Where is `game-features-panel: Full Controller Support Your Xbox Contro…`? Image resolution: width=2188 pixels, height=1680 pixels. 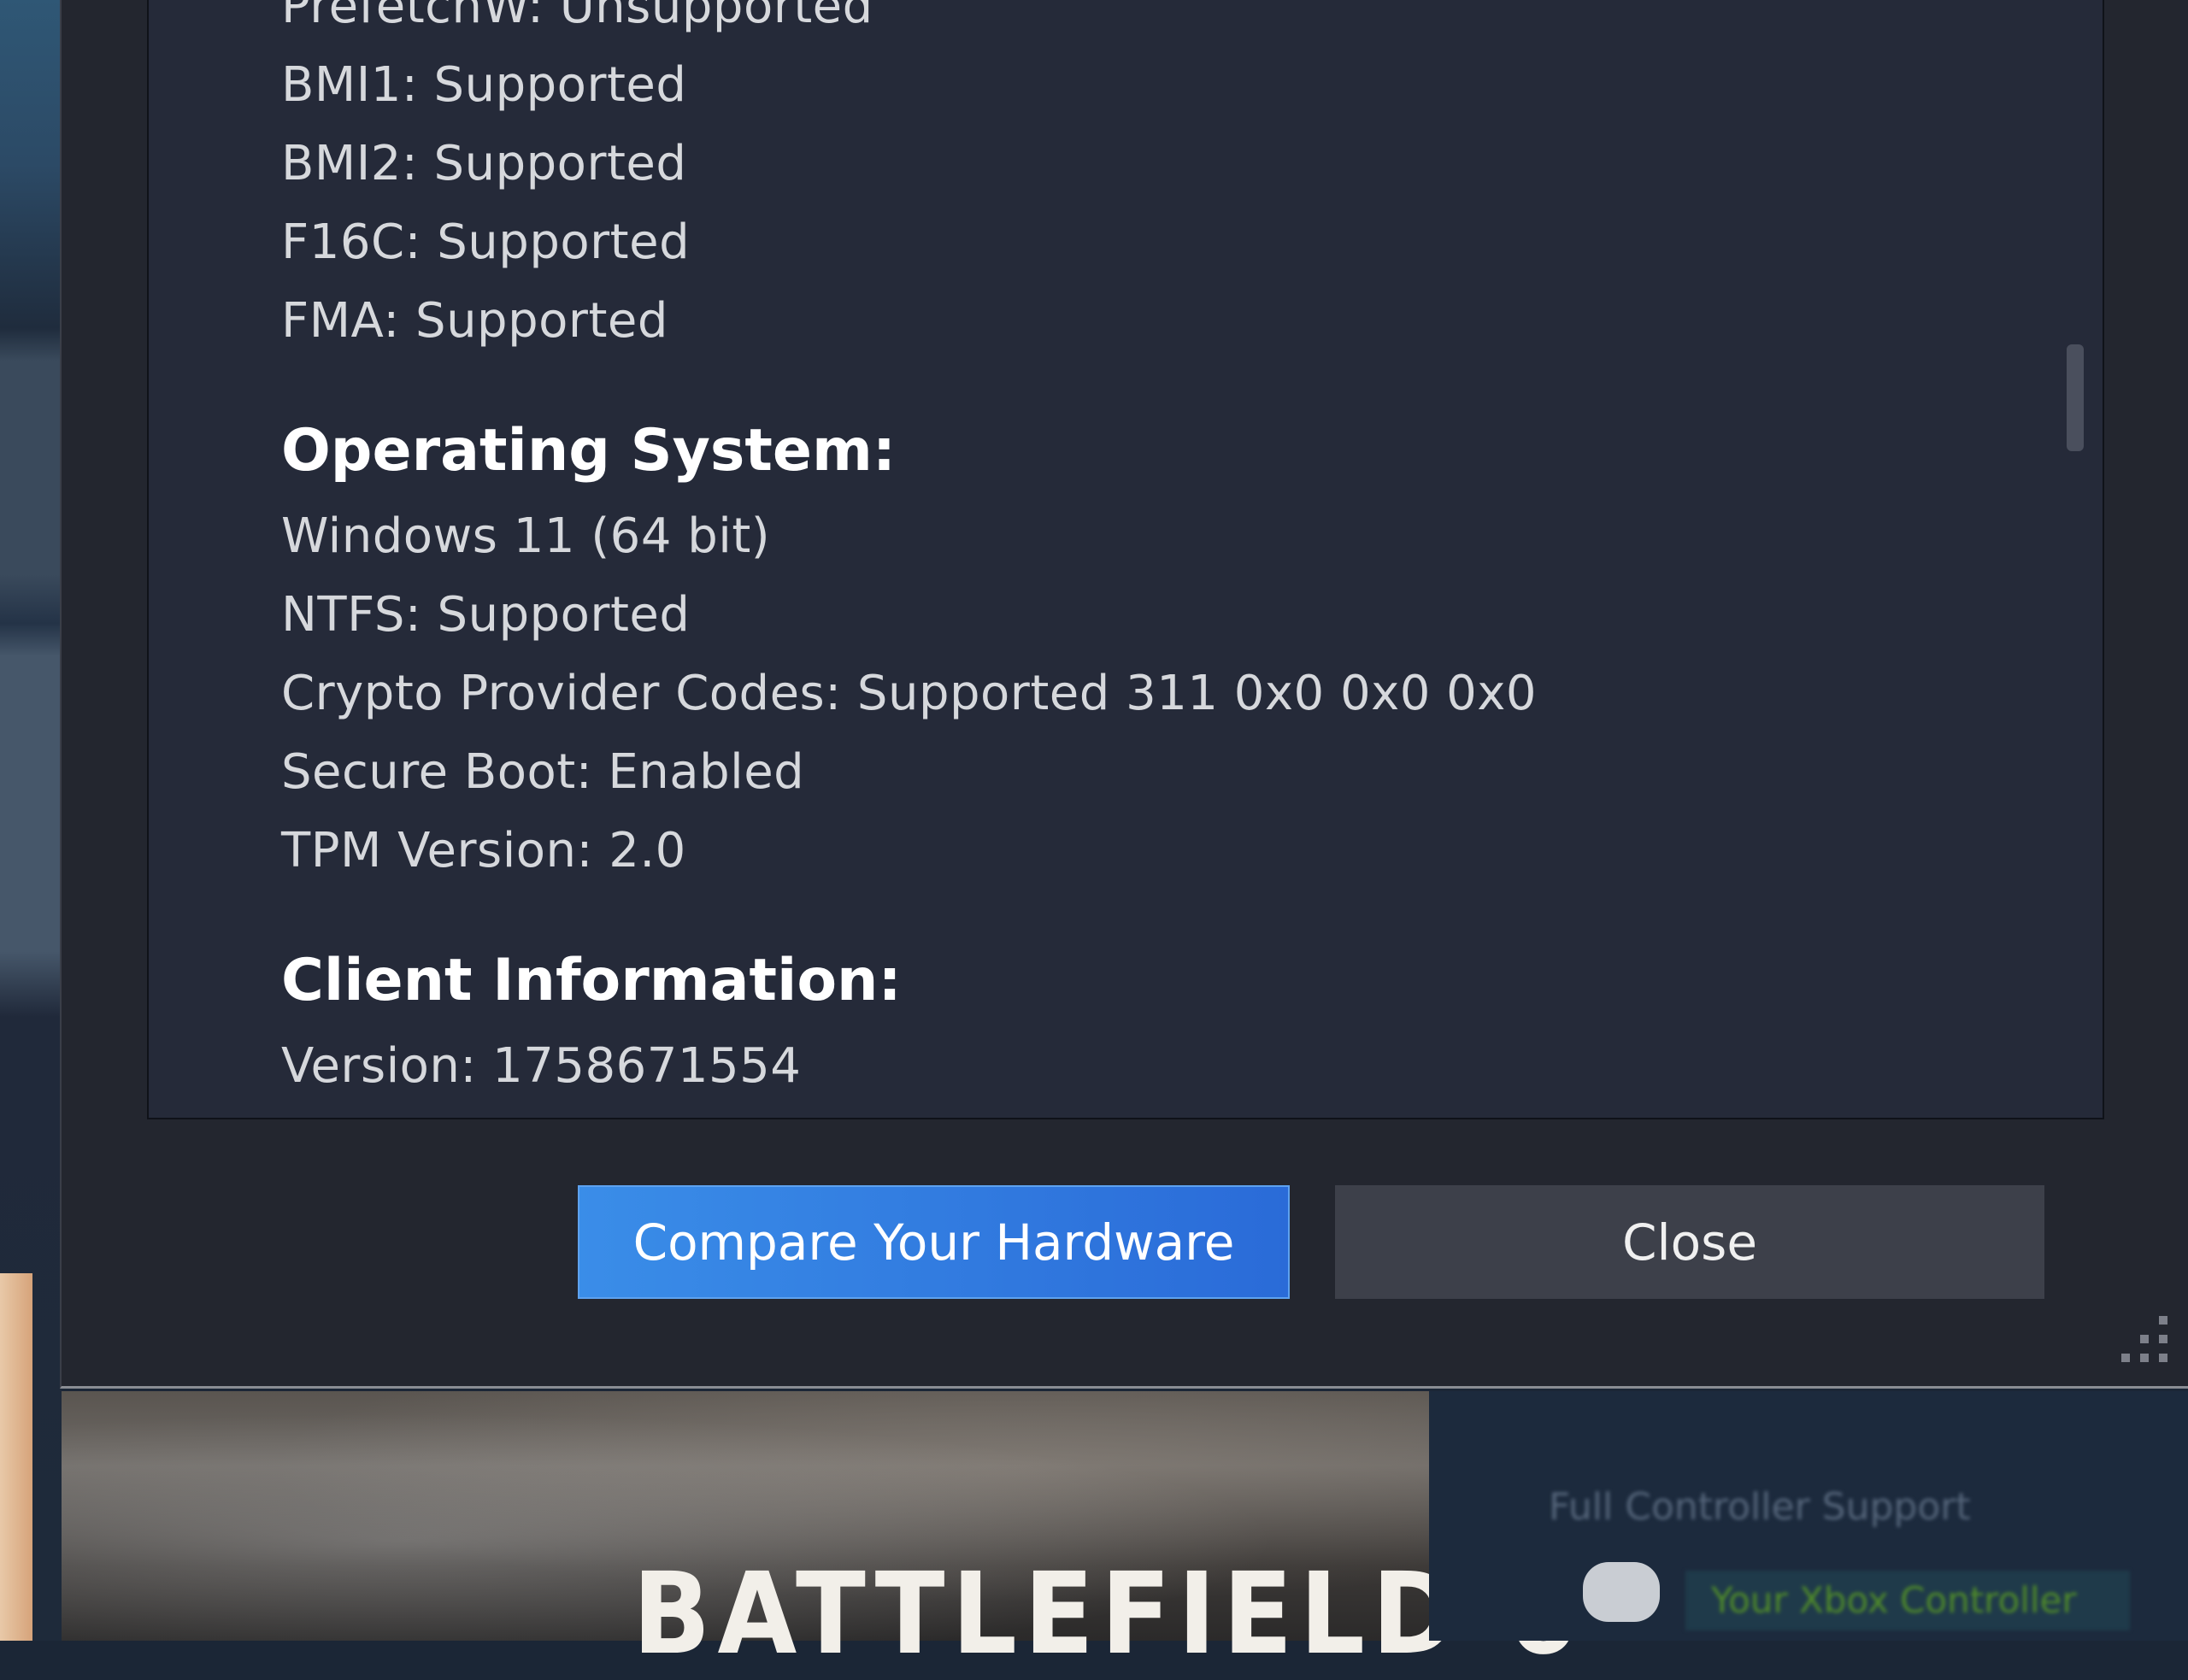
game-features-panel: Full Controller Support Your Xbox Contro… is located at coordinates (1809, 1516).